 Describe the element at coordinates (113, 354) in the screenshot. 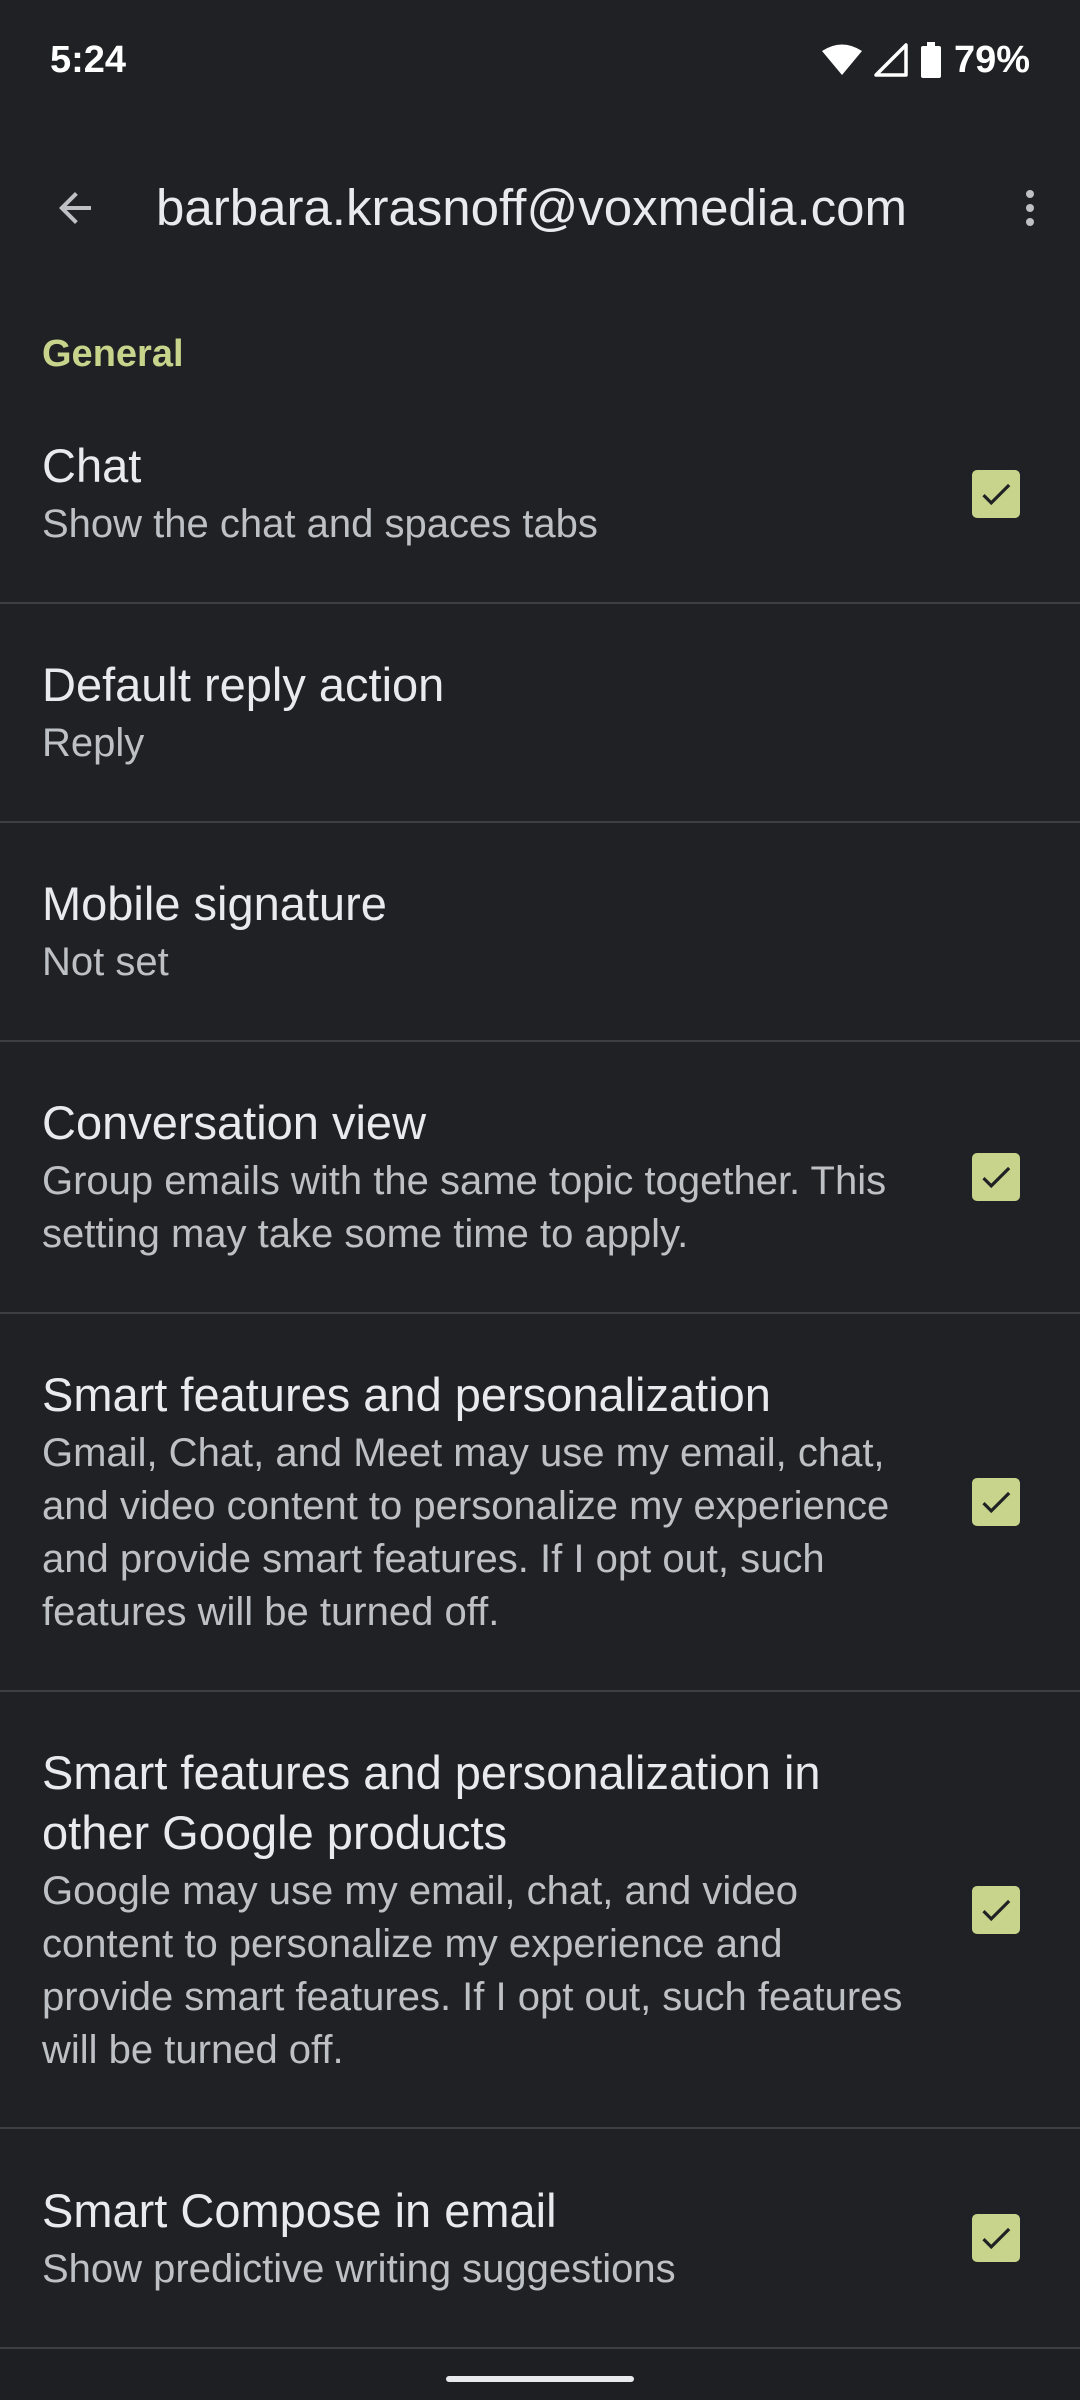

I see `section-header-general: General` at that location.